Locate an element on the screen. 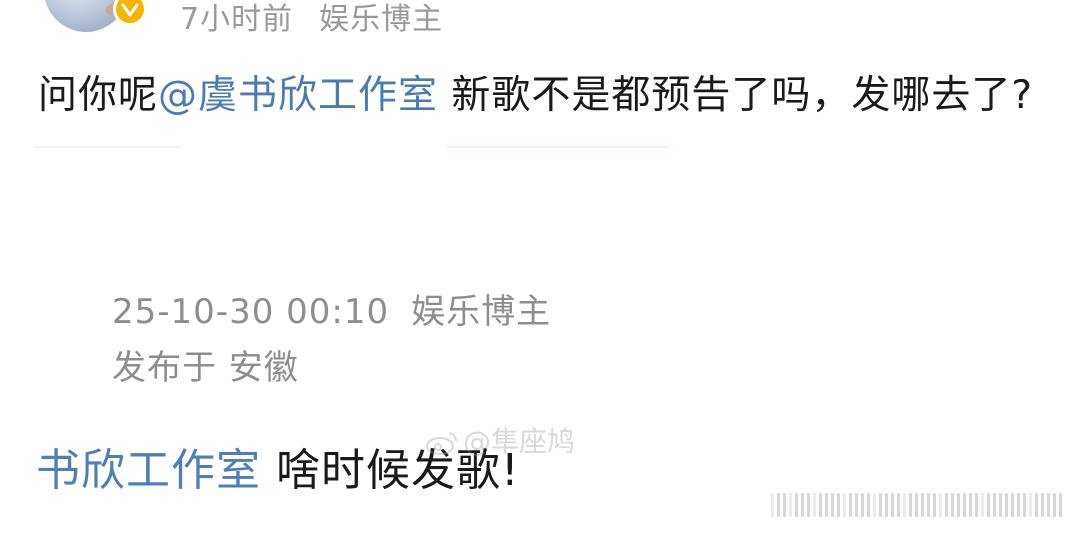 The height and width of the screenshot is (533, 1080). post-time: 7小时前 is located at coordinates (237, 19).